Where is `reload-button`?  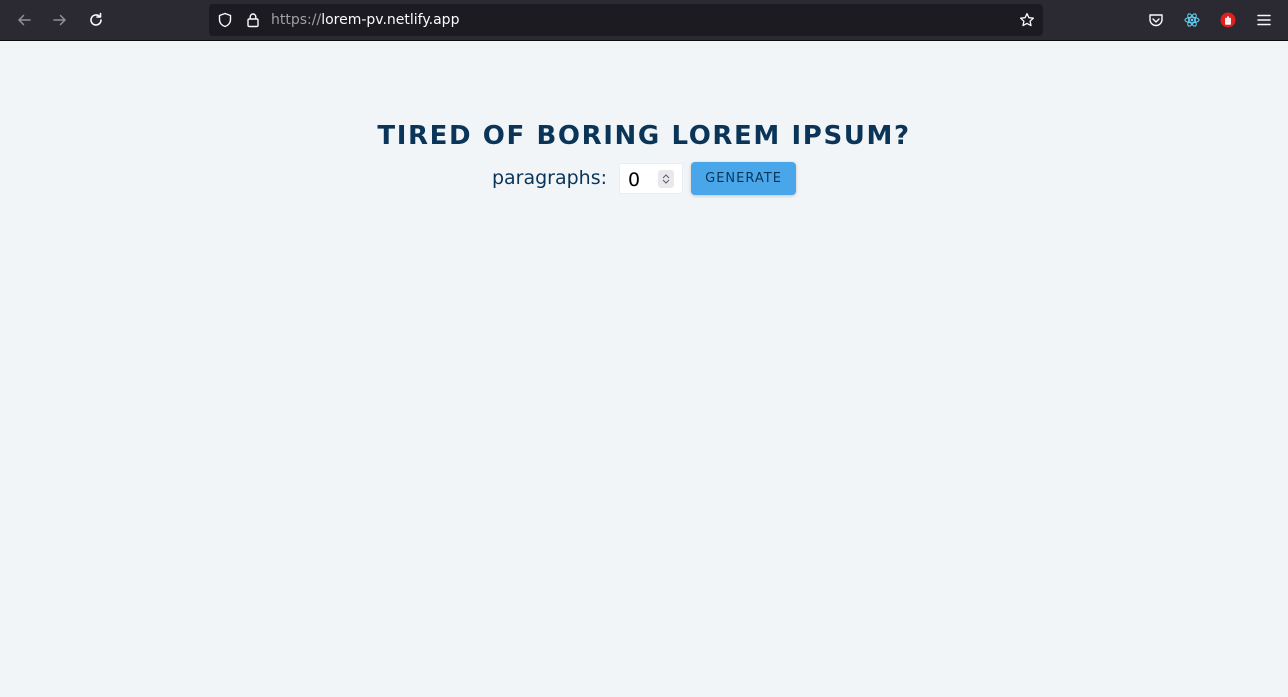 reload-button is located at coordinates (96, 20).